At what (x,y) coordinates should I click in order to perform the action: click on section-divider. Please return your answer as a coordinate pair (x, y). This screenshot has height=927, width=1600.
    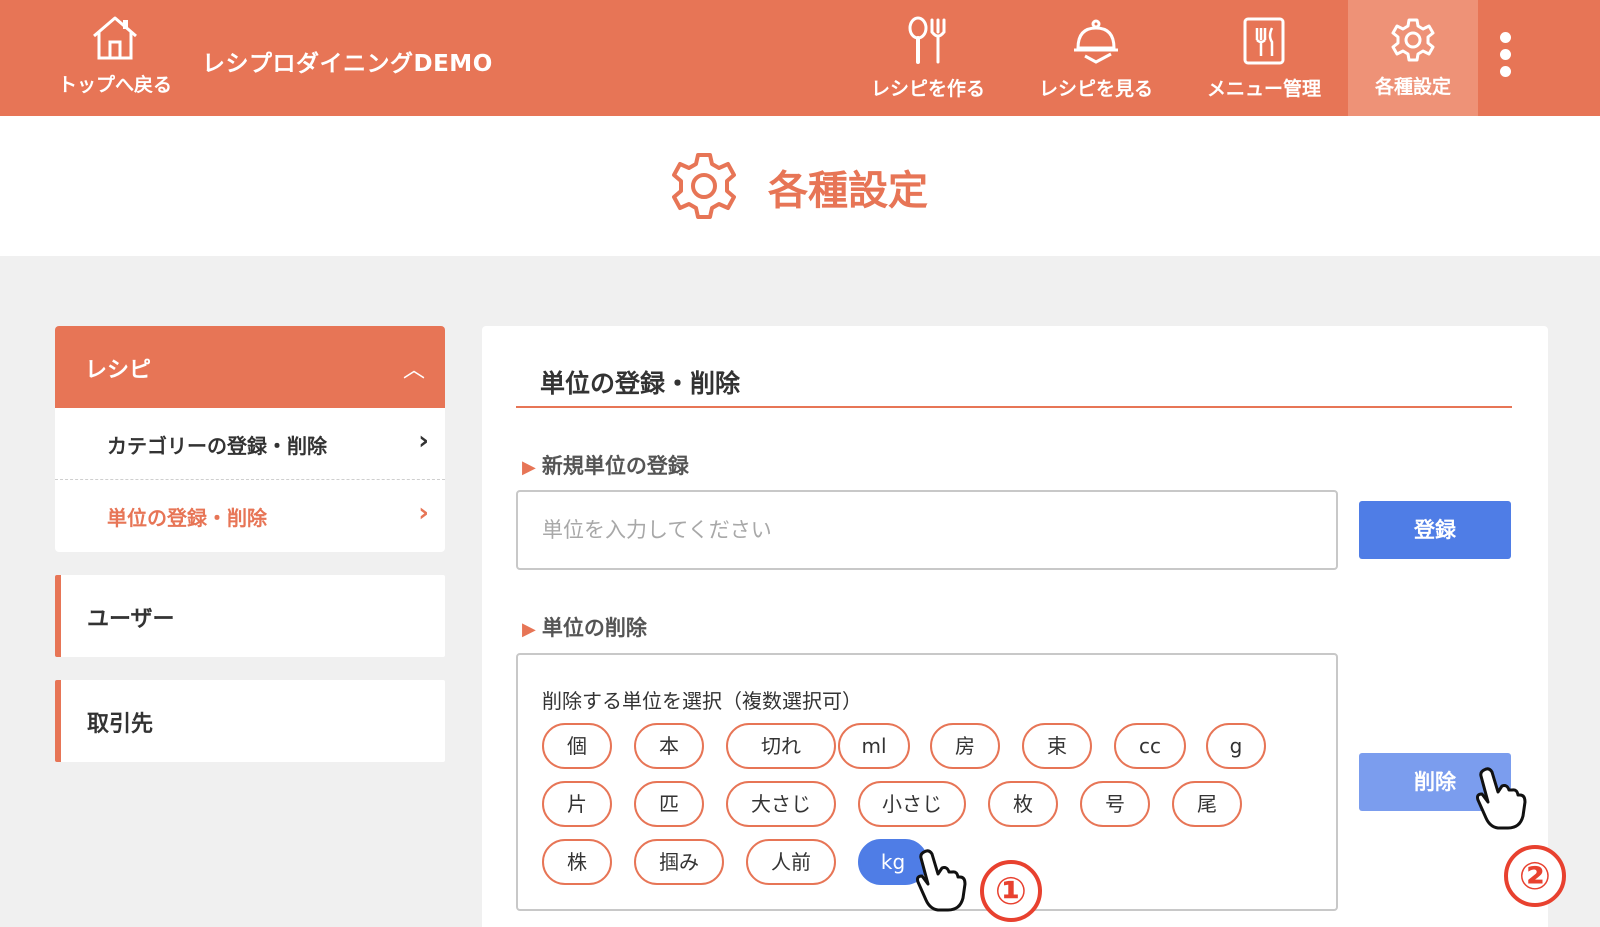
    Looking at the image, I should click on (1014, 407).